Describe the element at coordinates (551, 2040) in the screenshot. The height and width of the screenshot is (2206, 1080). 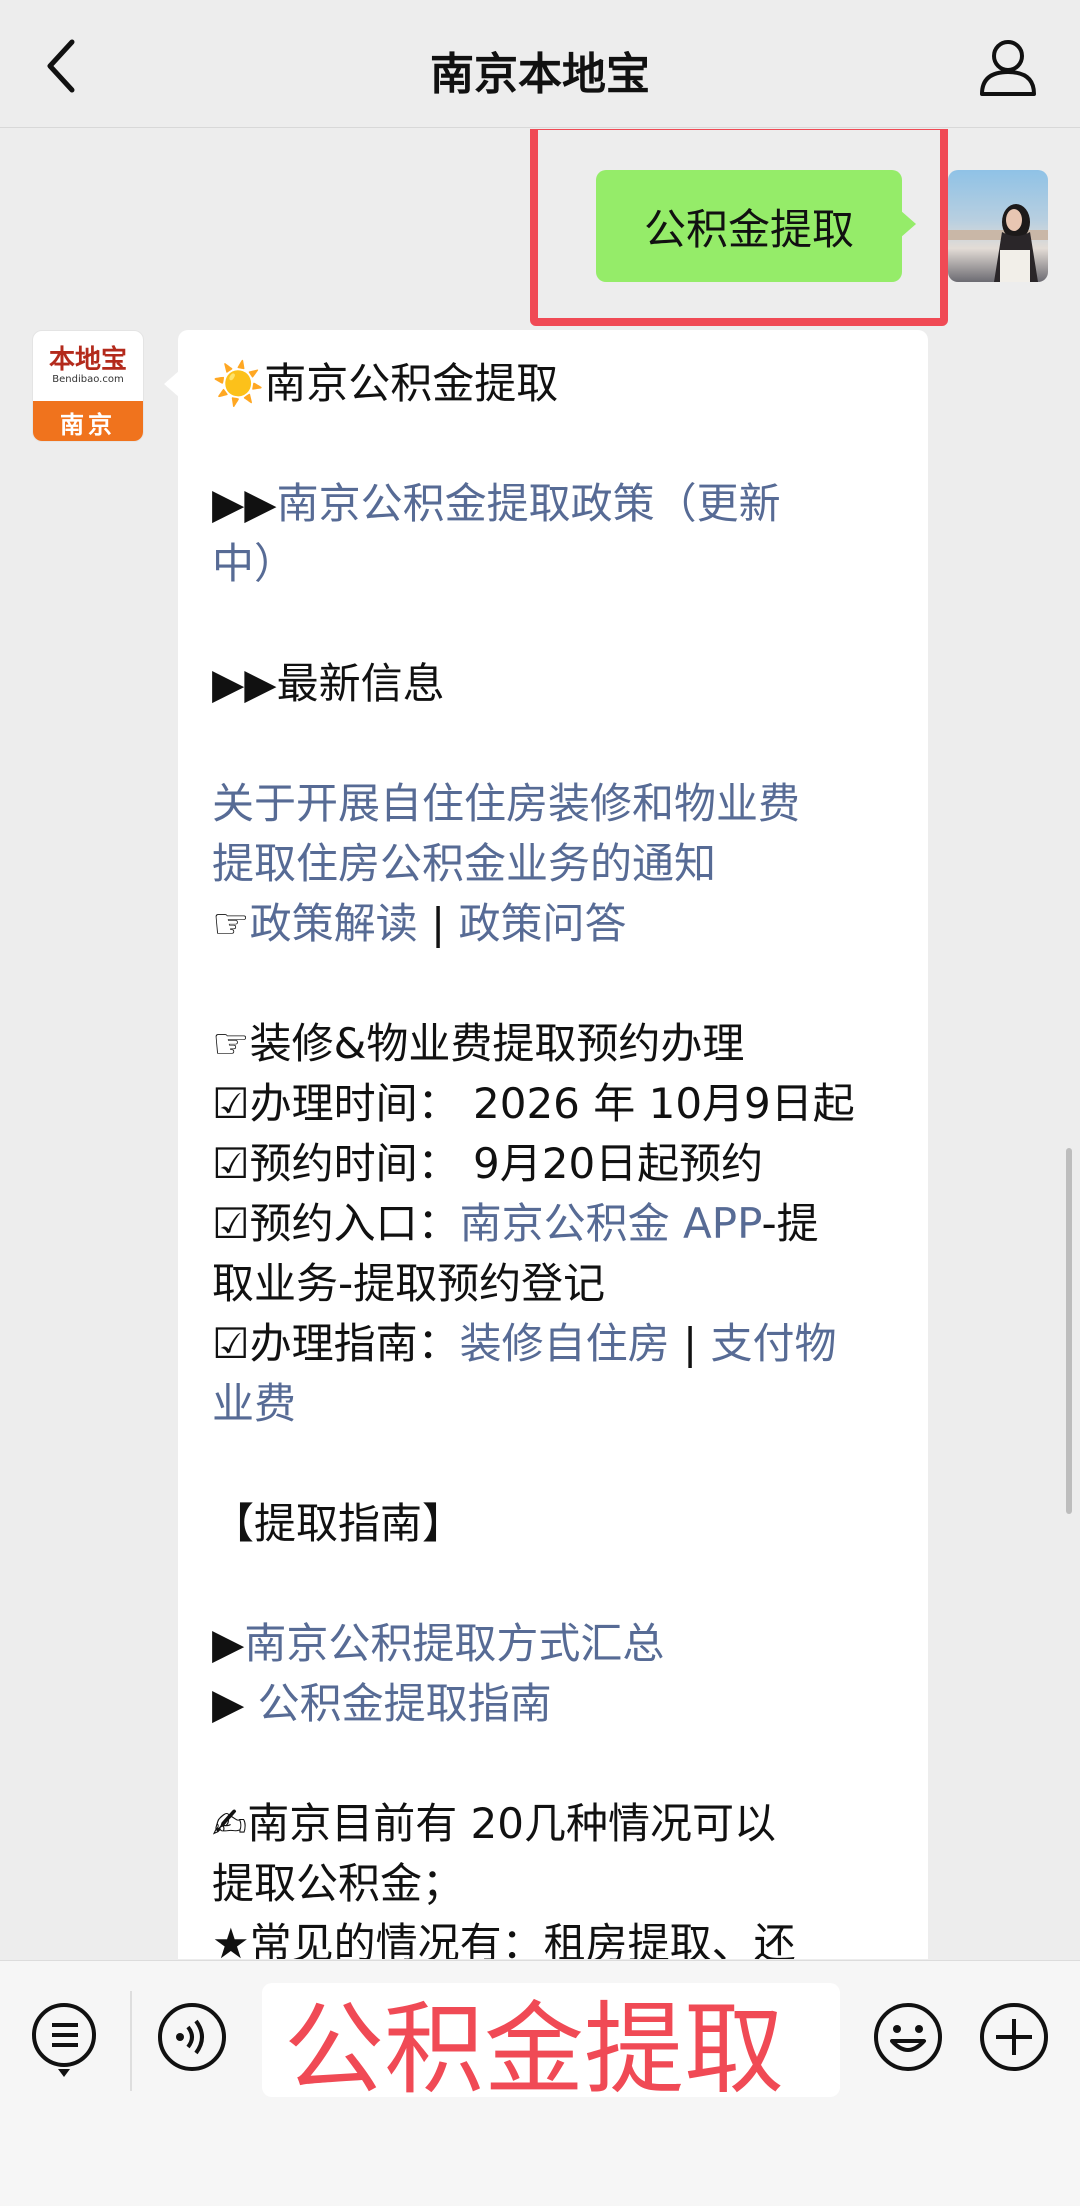
I see `message-input: 公积金提取` at that location.